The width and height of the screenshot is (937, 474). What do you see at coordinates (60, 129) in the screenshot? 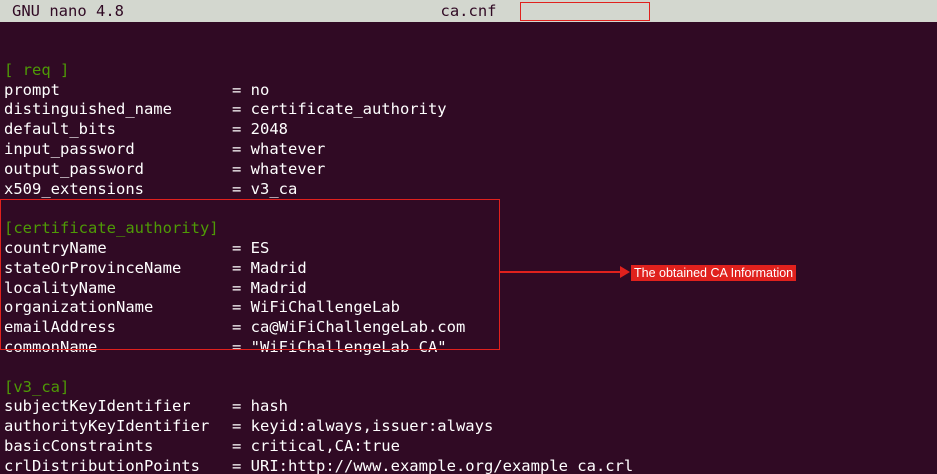
I see `config-key: default_bits` at bounding box center [60, 129].